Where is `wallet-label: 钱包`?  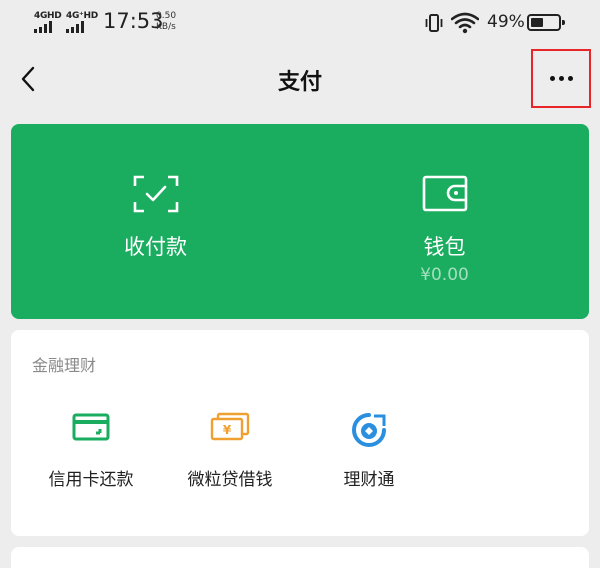 wallet-label: 钱包 is located at coordinates (444, 247).